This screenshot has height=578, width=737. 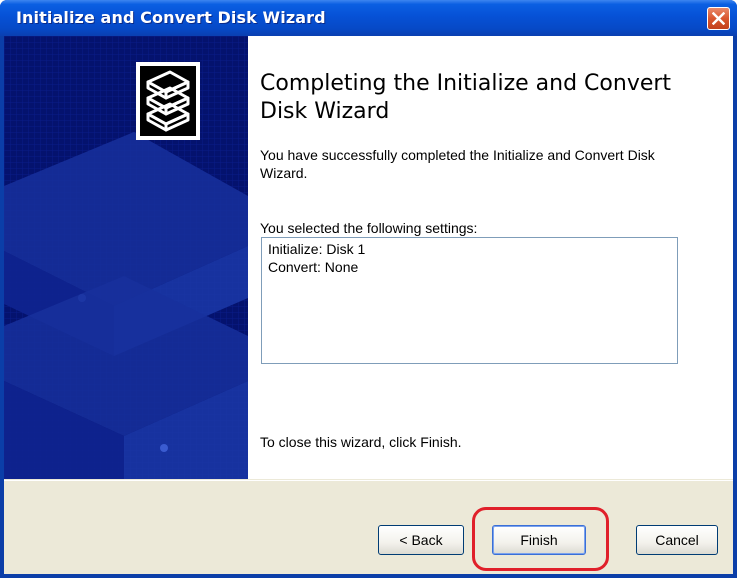 What do you see at coordinates (361, 442) in the screenshot?
I see `close-instruction: To close this wizard, click Finish.` at bounding box center [361, 442].